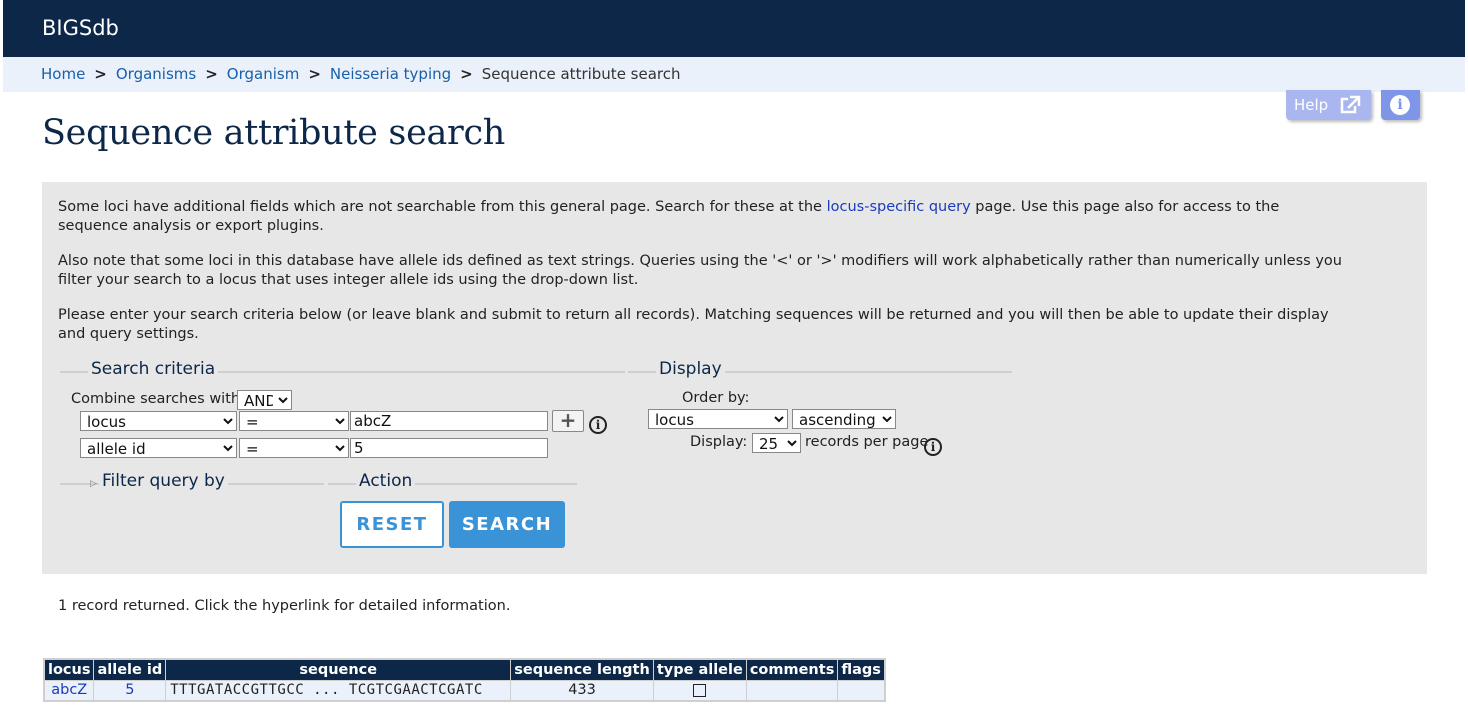 This screenshot has height=710, width=1468. I want to click on cell-comments, so click(792, 690).